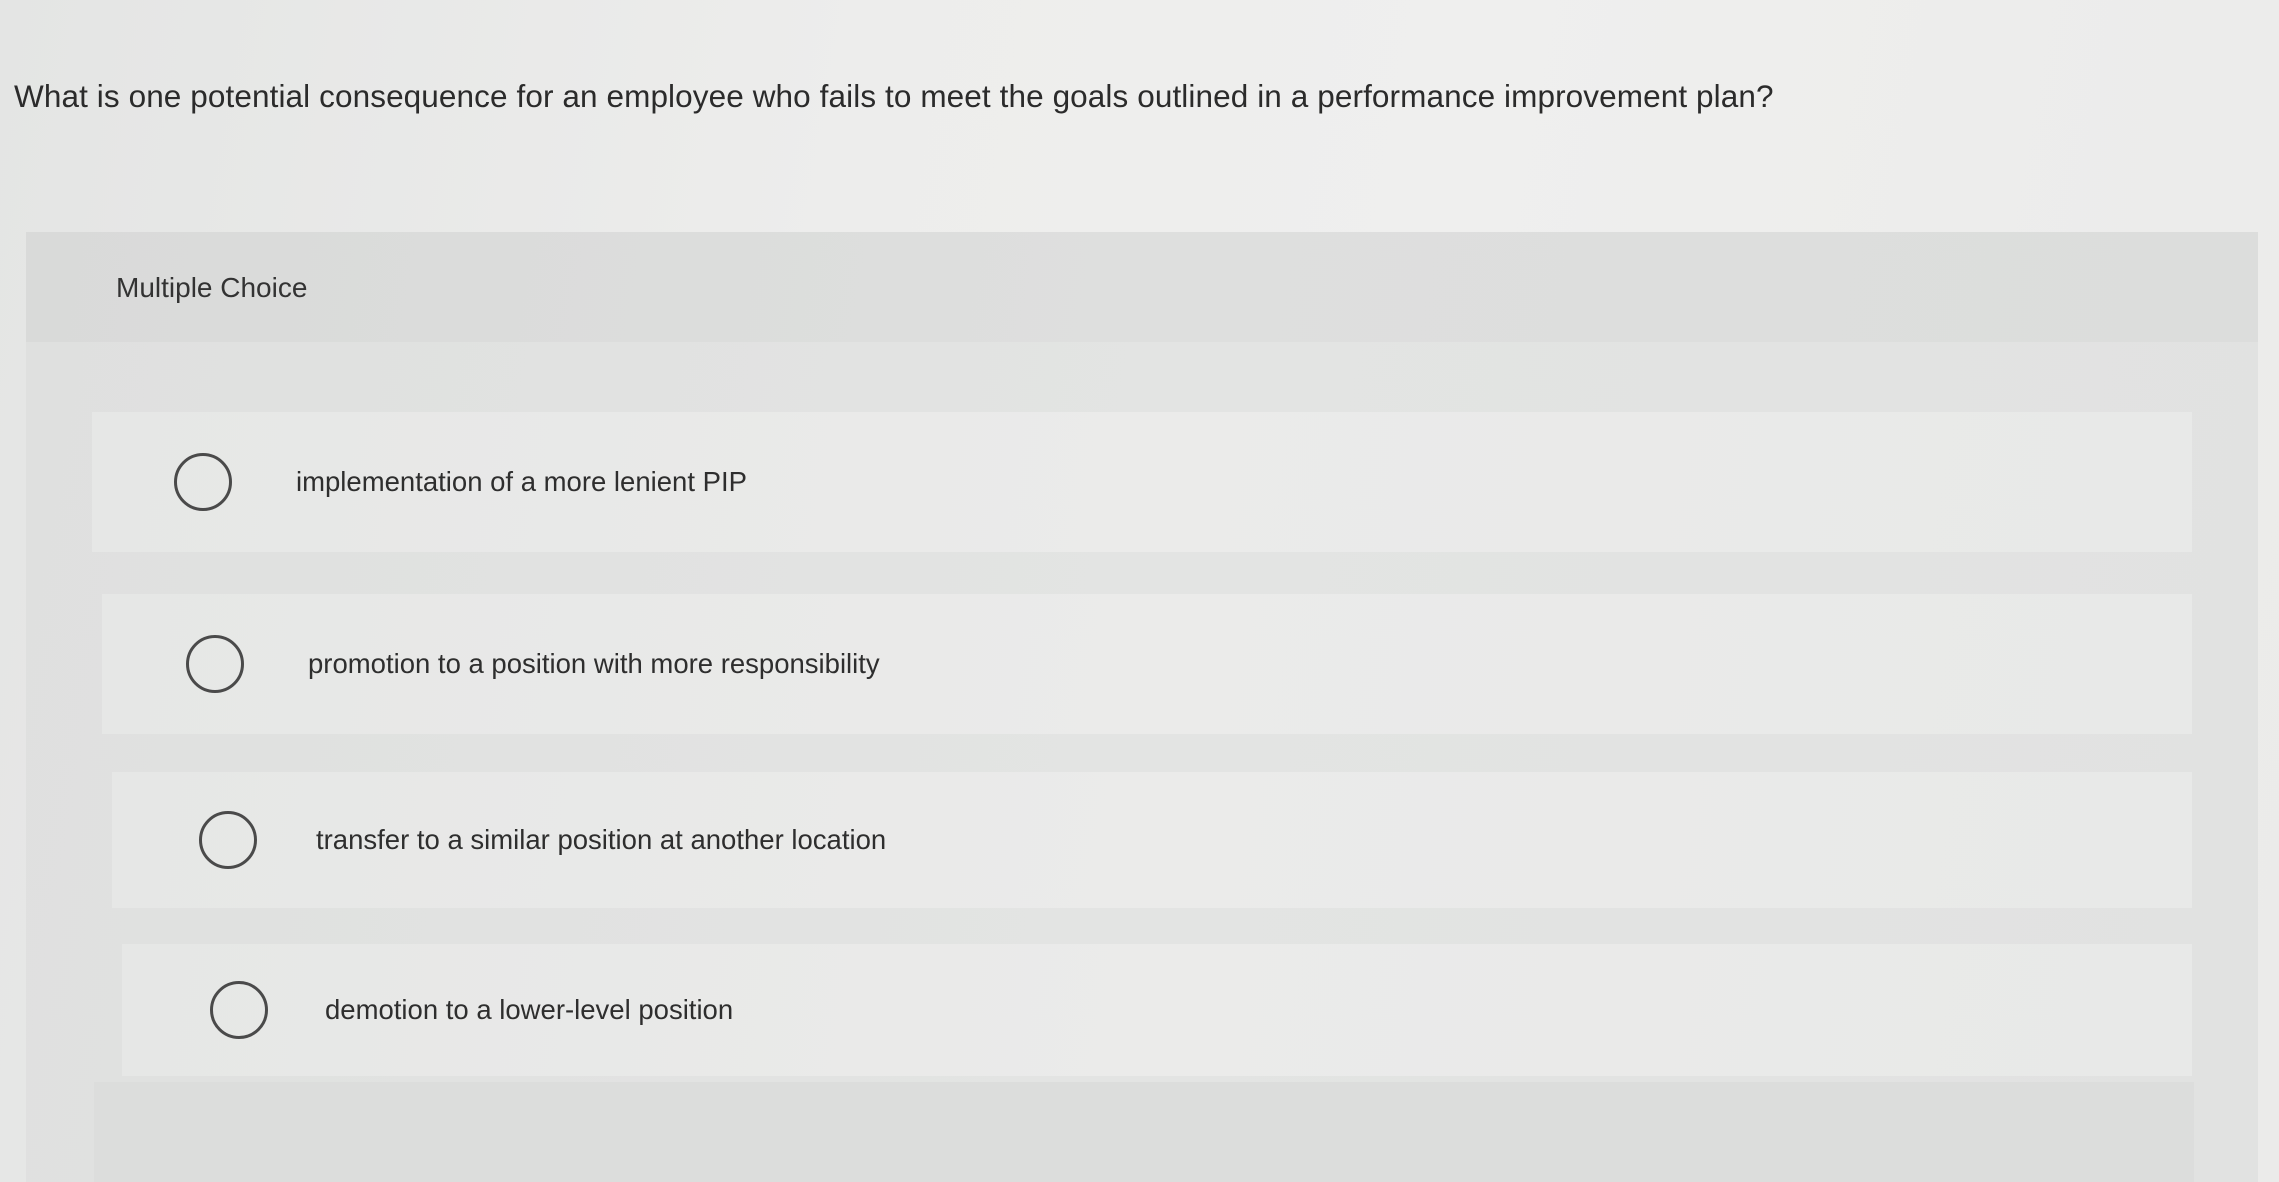  What do you see at coordinates (521, 481) in the screenshot?
I see `answer-option-label: implementation of a more lenient PIP` at bounding box center [521, 481].